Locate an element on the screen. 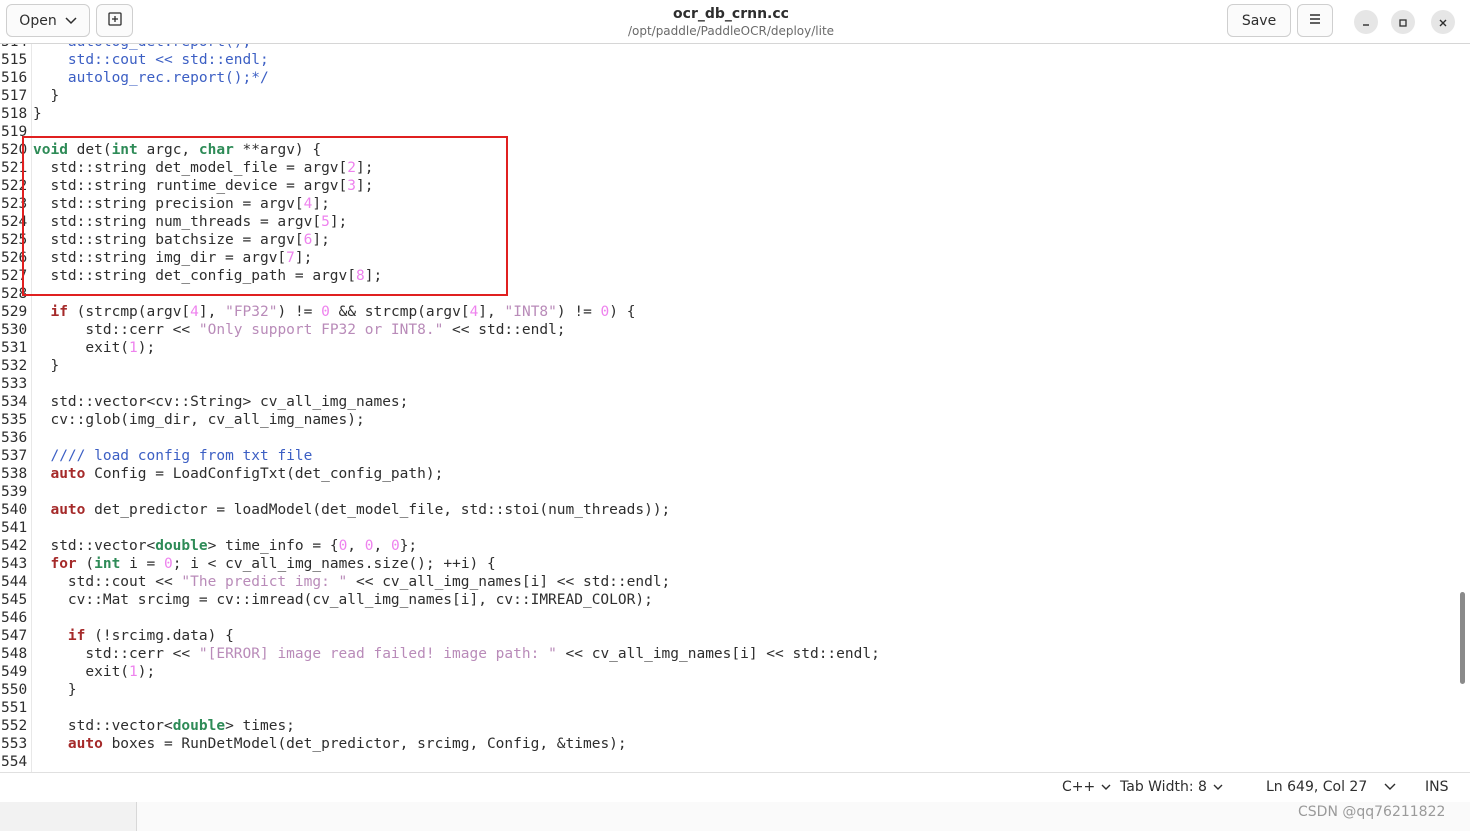 The height and width of the screenshot is (831, 1470). tab-width-selector: Tab Width: 8 is located at coordinates (1171, 787).